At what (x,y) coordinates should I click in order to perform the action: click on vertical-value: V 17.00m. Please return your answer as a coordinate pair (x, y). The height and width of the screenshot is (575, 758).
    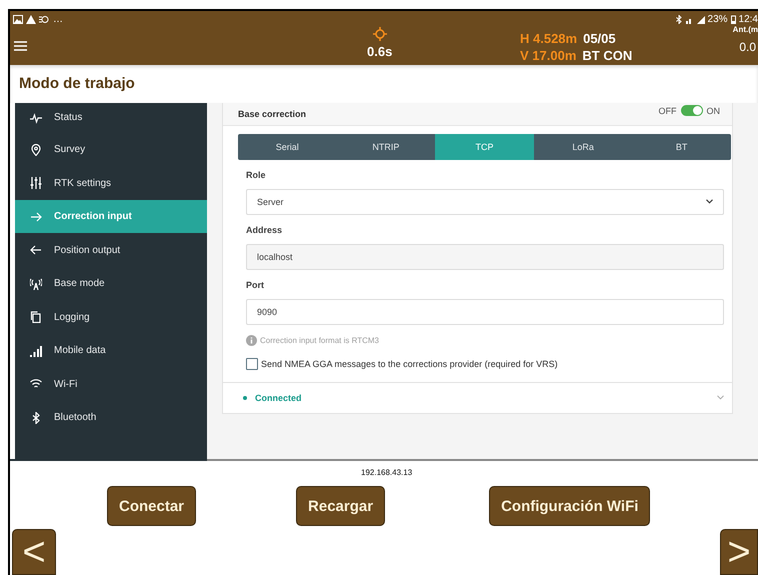
    Looking at the image, I should click on (548, 55).